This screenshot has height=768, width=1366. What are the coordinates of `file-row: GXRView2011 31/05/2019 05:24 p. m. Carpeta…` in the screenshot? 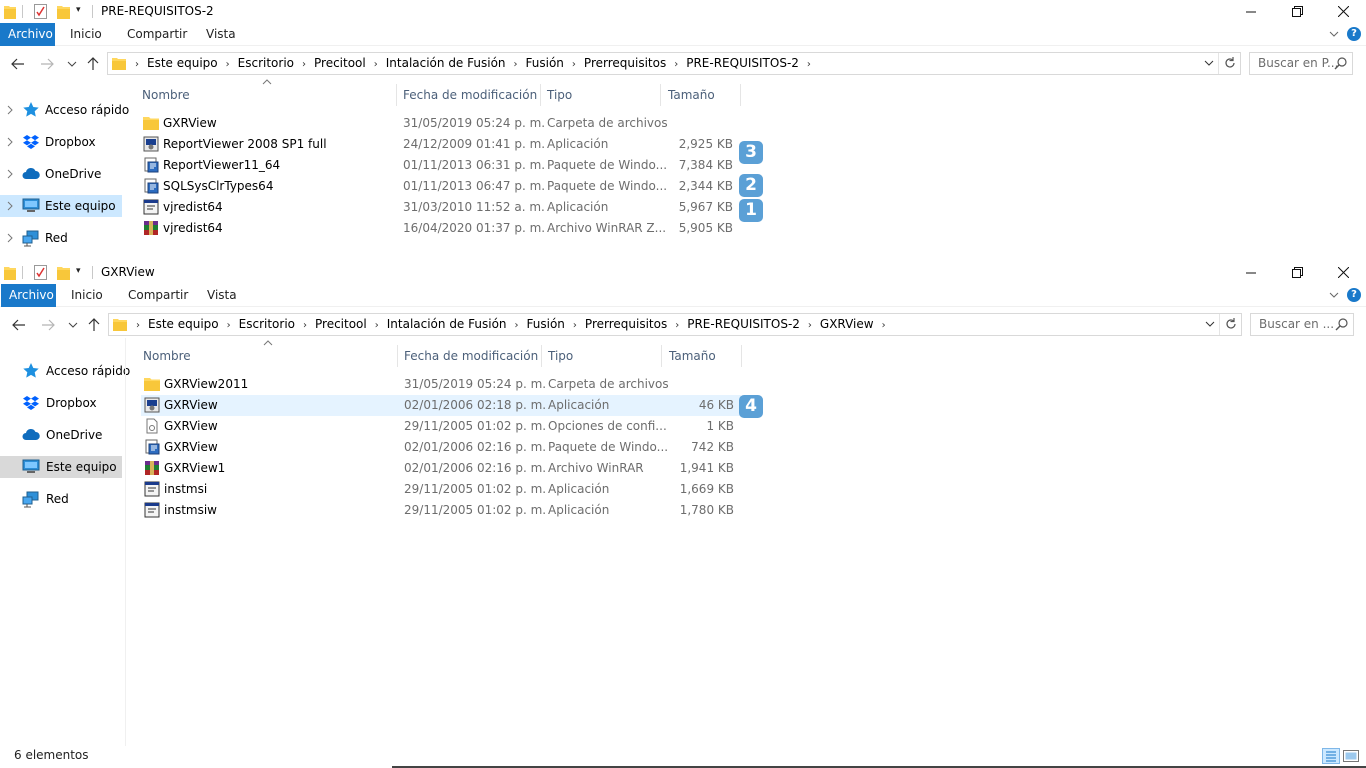 It's located at (441, 384).